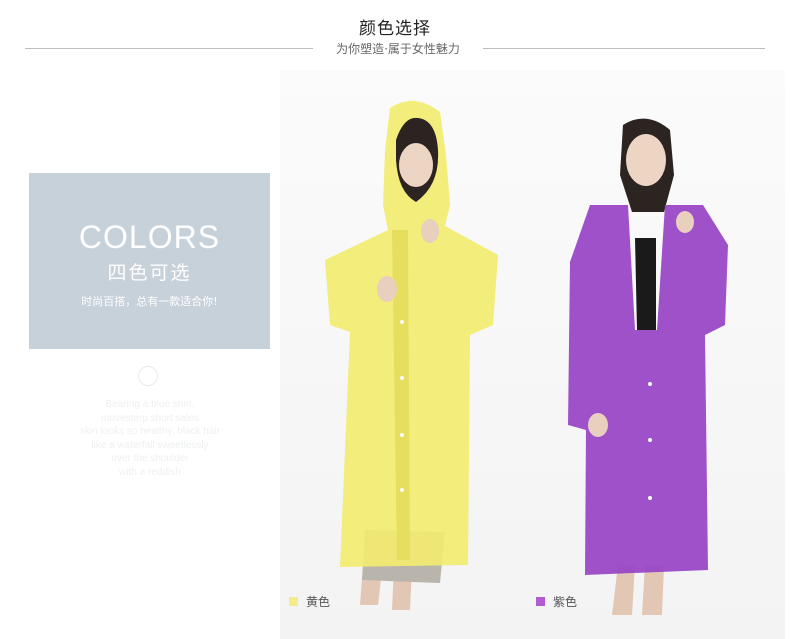  I want to click on swatch-label-purple: 紫色, so click(556, 601).